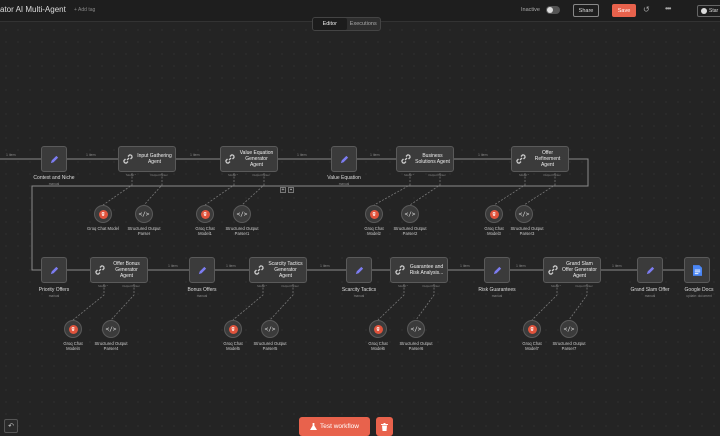 This screenshot has width=720, height=436. What do you see at coordinates (283, 190) in the screenshot?
I see `add-node-button: +` at bounding box center [283, 190].